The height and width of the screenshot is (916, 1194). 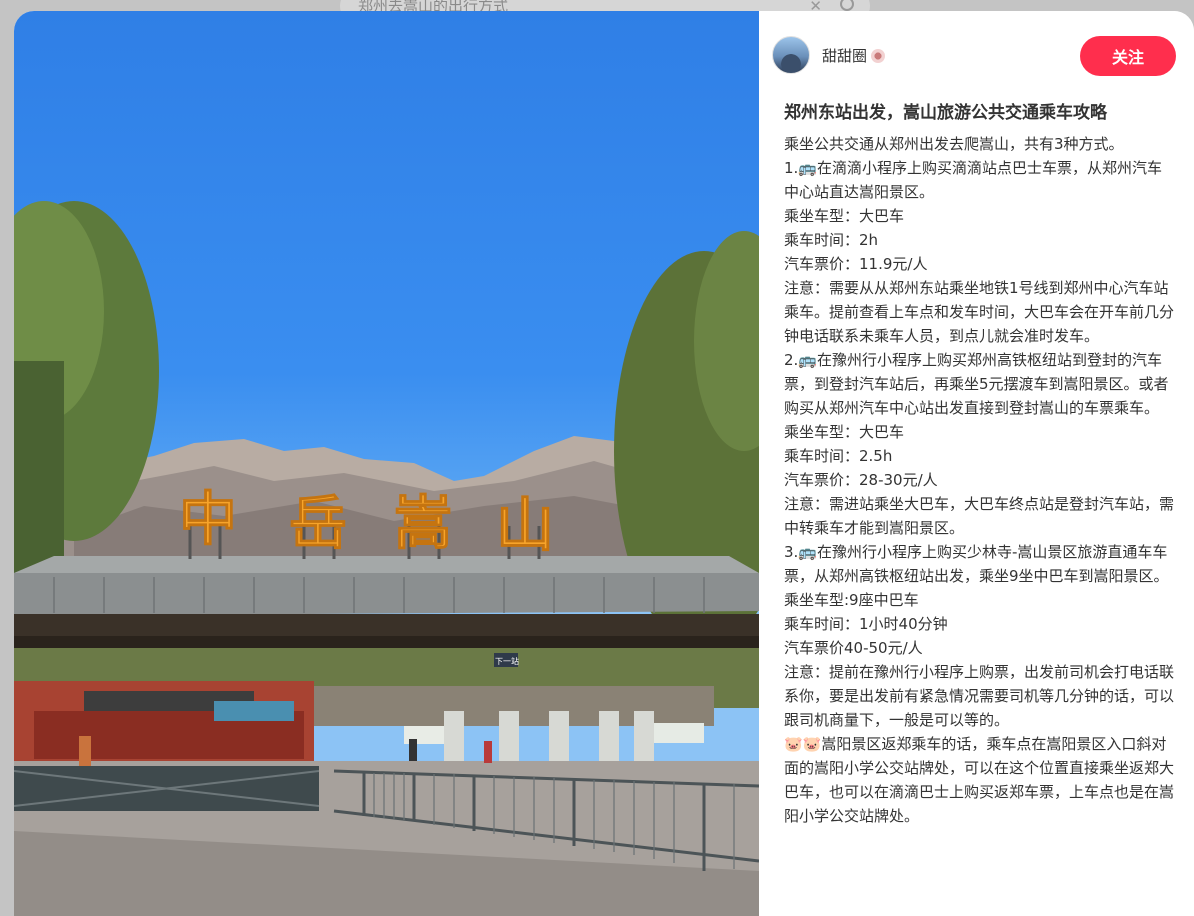 What do you see at coordinates (844, 56) in the screenshot?
I see `author-name-text: 甜甜圈` at bounding box center [844, 56].